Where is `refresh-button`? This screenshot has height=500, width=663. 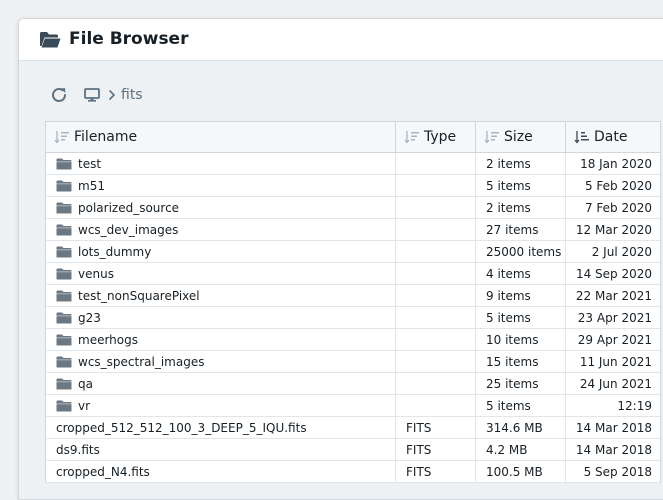
refresh-button is located at coordinates (59, 95).